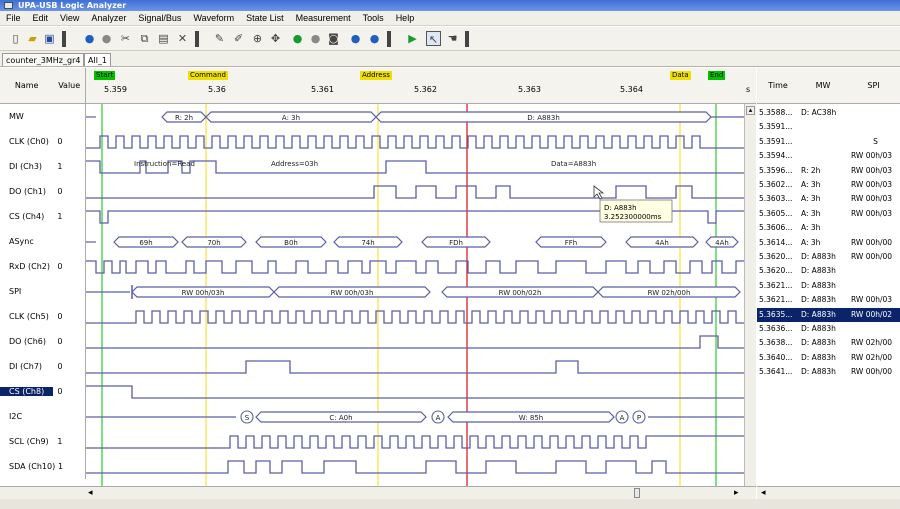 This screenshot has width=900, height=509. What do you see at coordinates (108, 18) in the screenshot?
I see `menu-item-analyzer: Analyzer` at bounding box center [108, 18].